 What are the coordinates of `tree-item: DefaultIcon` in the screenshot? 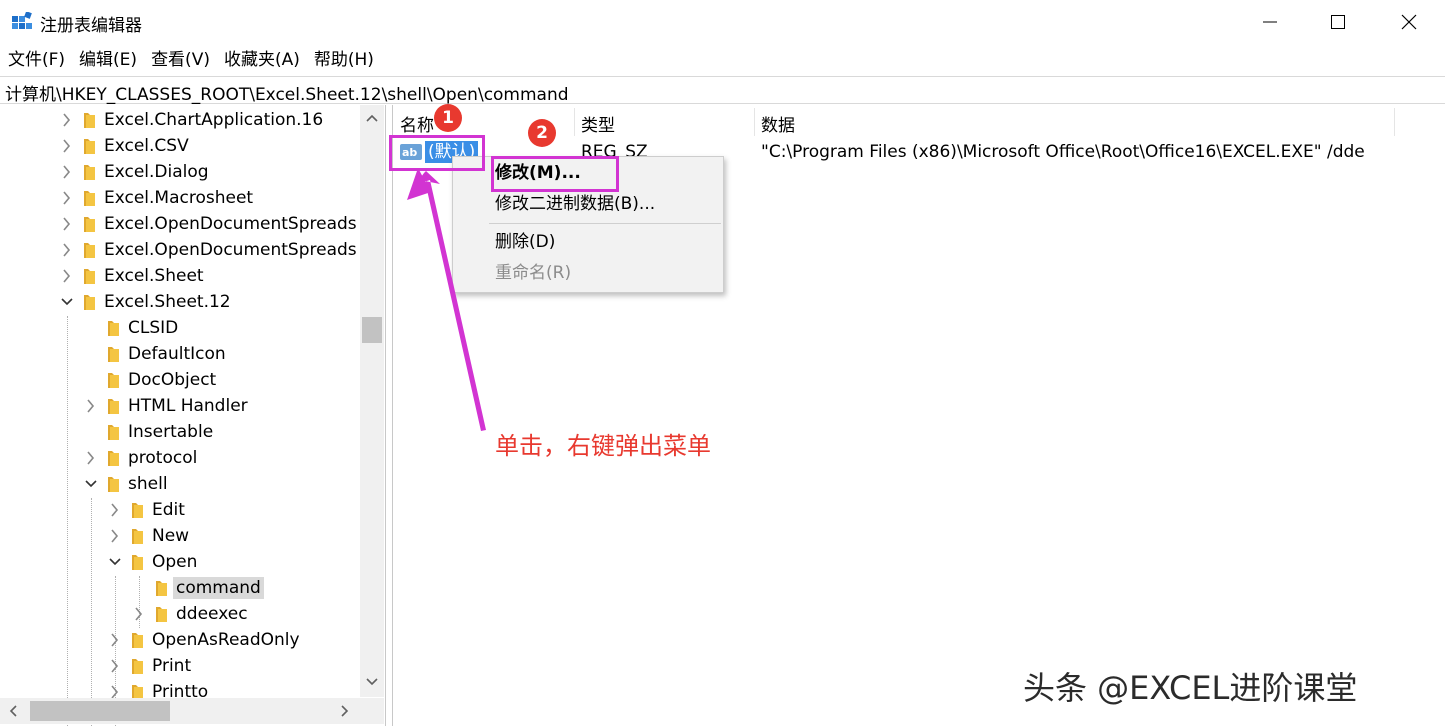 It's located at (180, 354).